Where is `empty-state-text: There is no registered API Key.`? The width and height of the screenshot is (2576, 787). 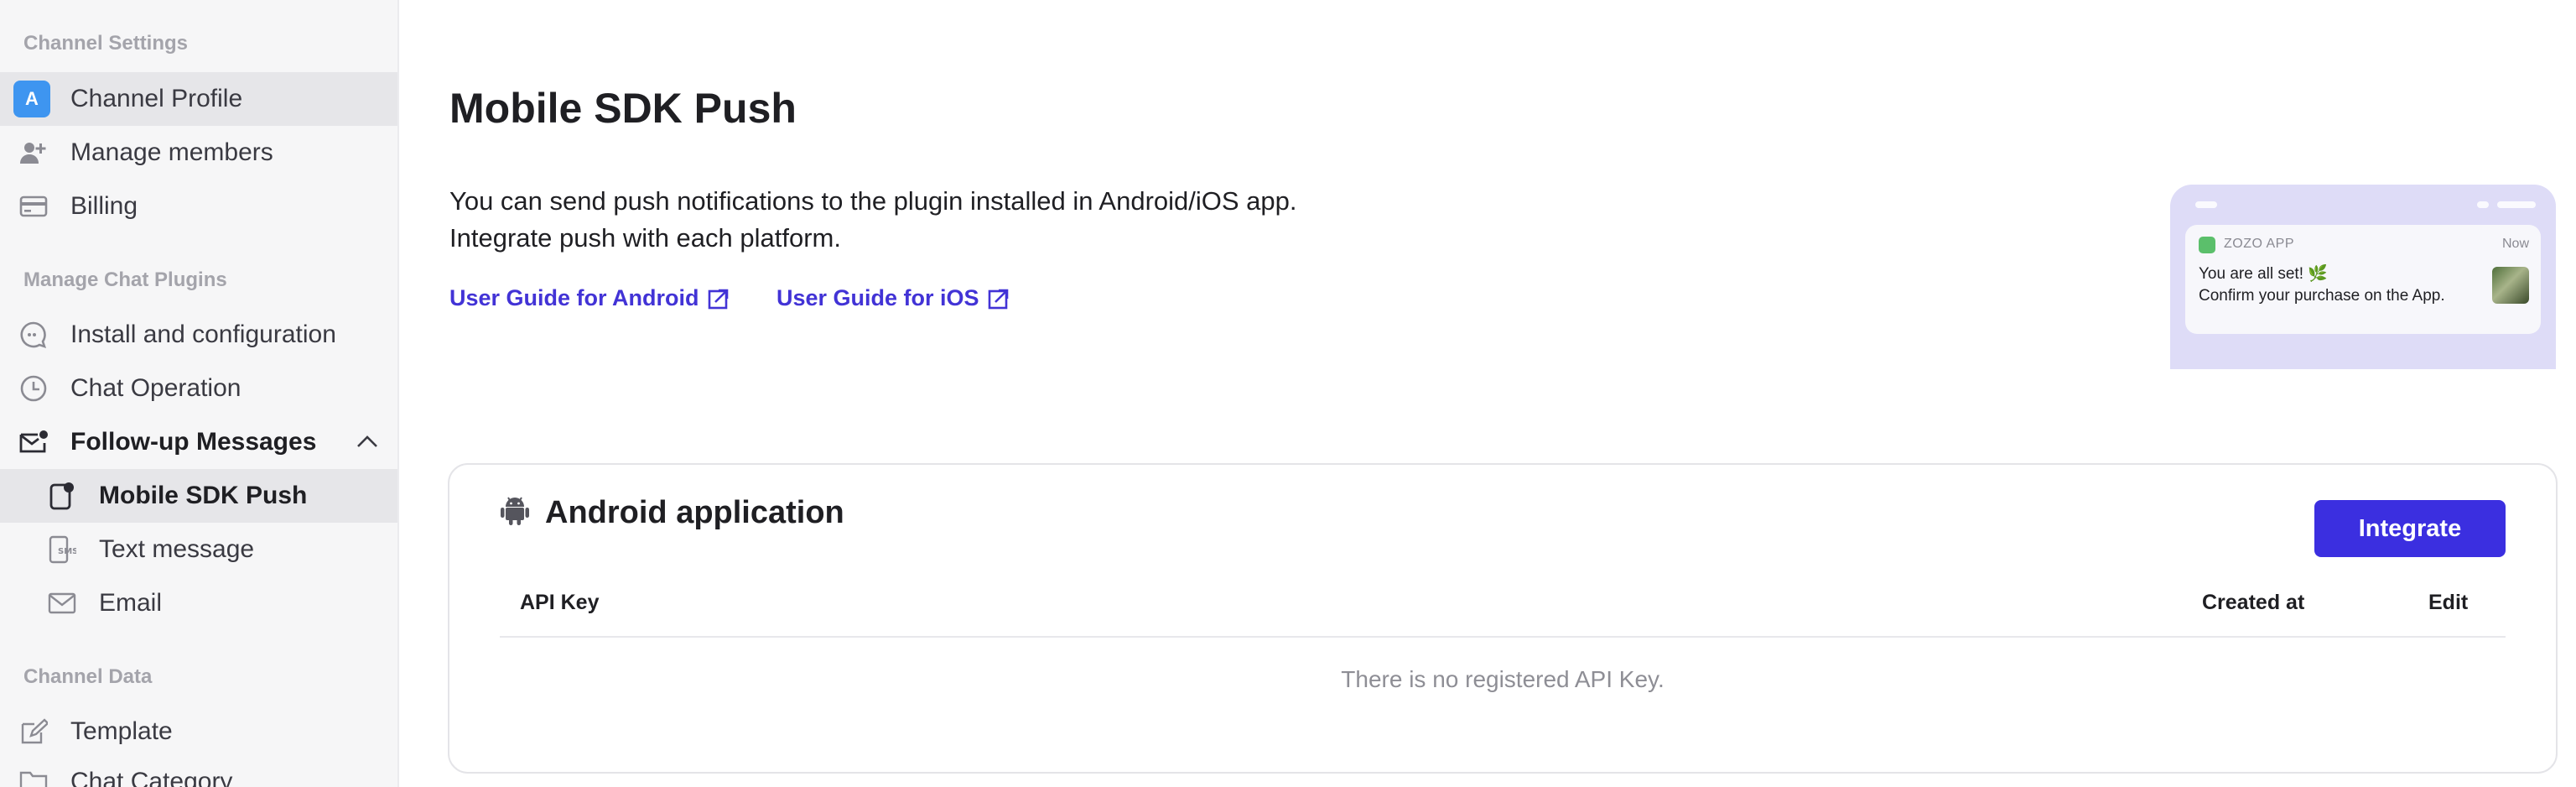 empty-state-text: There is no registered API Key. is located at coordinates (1503, 679).